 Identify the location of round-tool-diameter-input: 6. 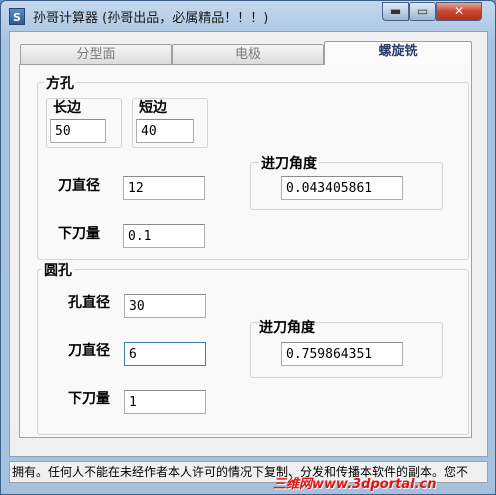
(165, 354).